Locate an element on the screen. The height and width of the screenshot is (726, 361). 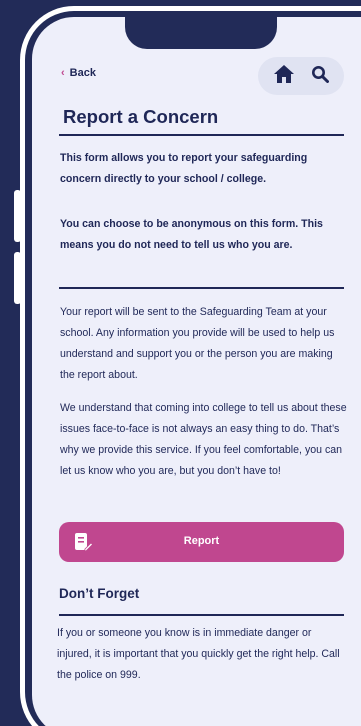
dont-forget-heading: Don’t Forget is located at coordinates (99, 593).